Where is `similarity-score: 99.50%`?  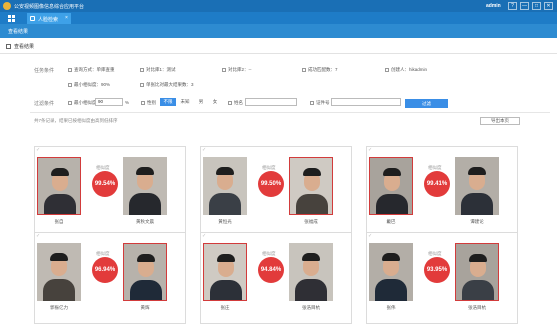
similarity-score: 99.50% is located at coordinates (271, 184).